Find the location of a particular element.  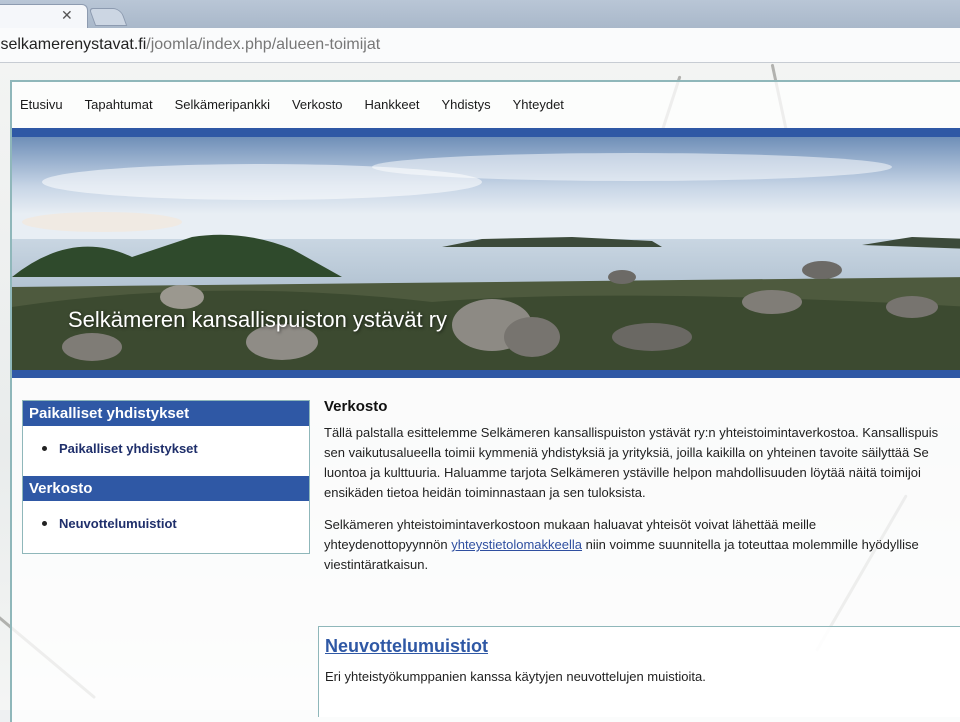

sidebar-heading-paikalliset: Paikalliset yhdistykset is located at coordinates (166, 413).